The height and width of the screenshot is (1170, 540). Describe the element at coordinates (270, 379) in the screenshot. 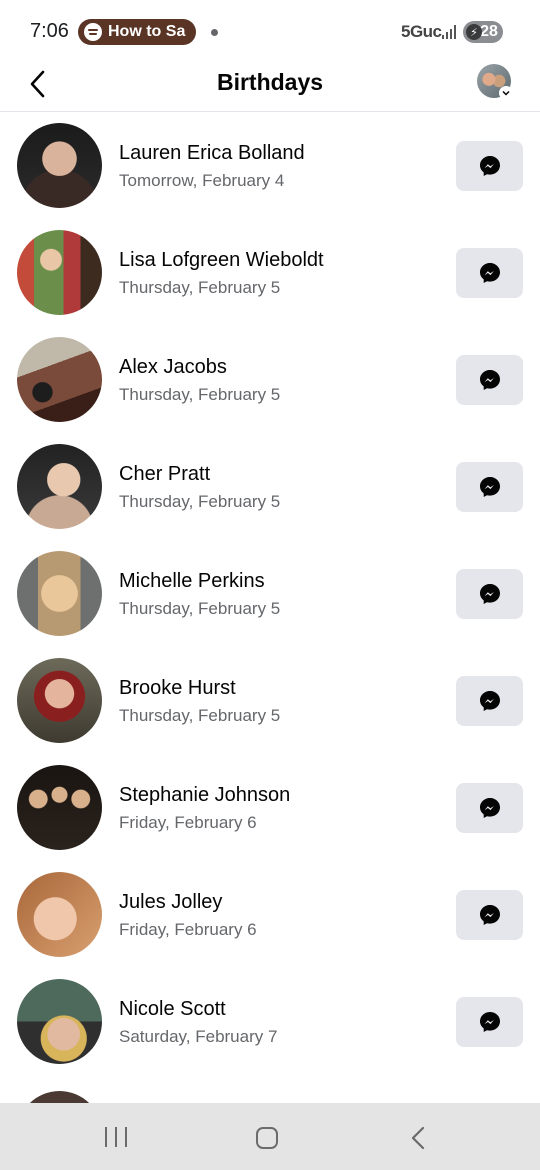

I see `list-item: Alex Jacobs Thursday, February 5` at that location.